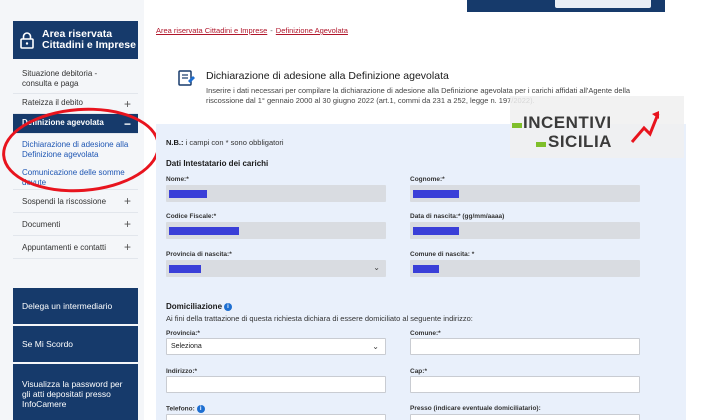  Describe the element at coordinates (48, 344) in the screenshot. I see `se-mi-scordo-label: Se Mi Scordo` at that location.